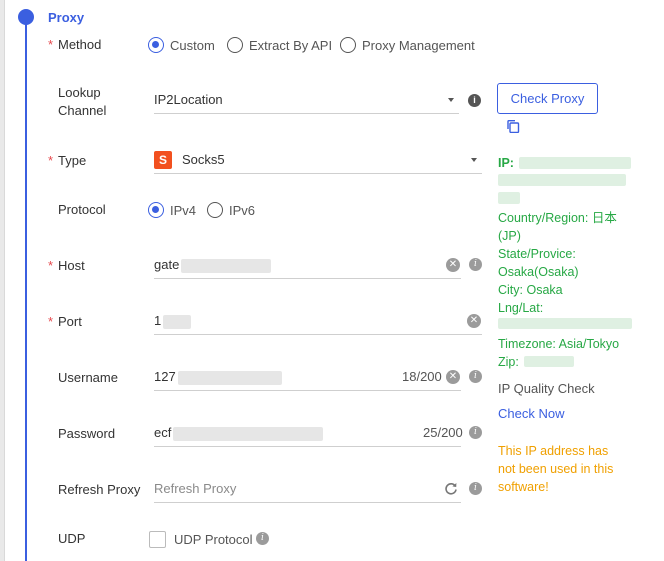  What do you see at coordinates (291, 45) in the screenshot?
I see `method-option-label: Extract By API` at bounding box center [291, 45].